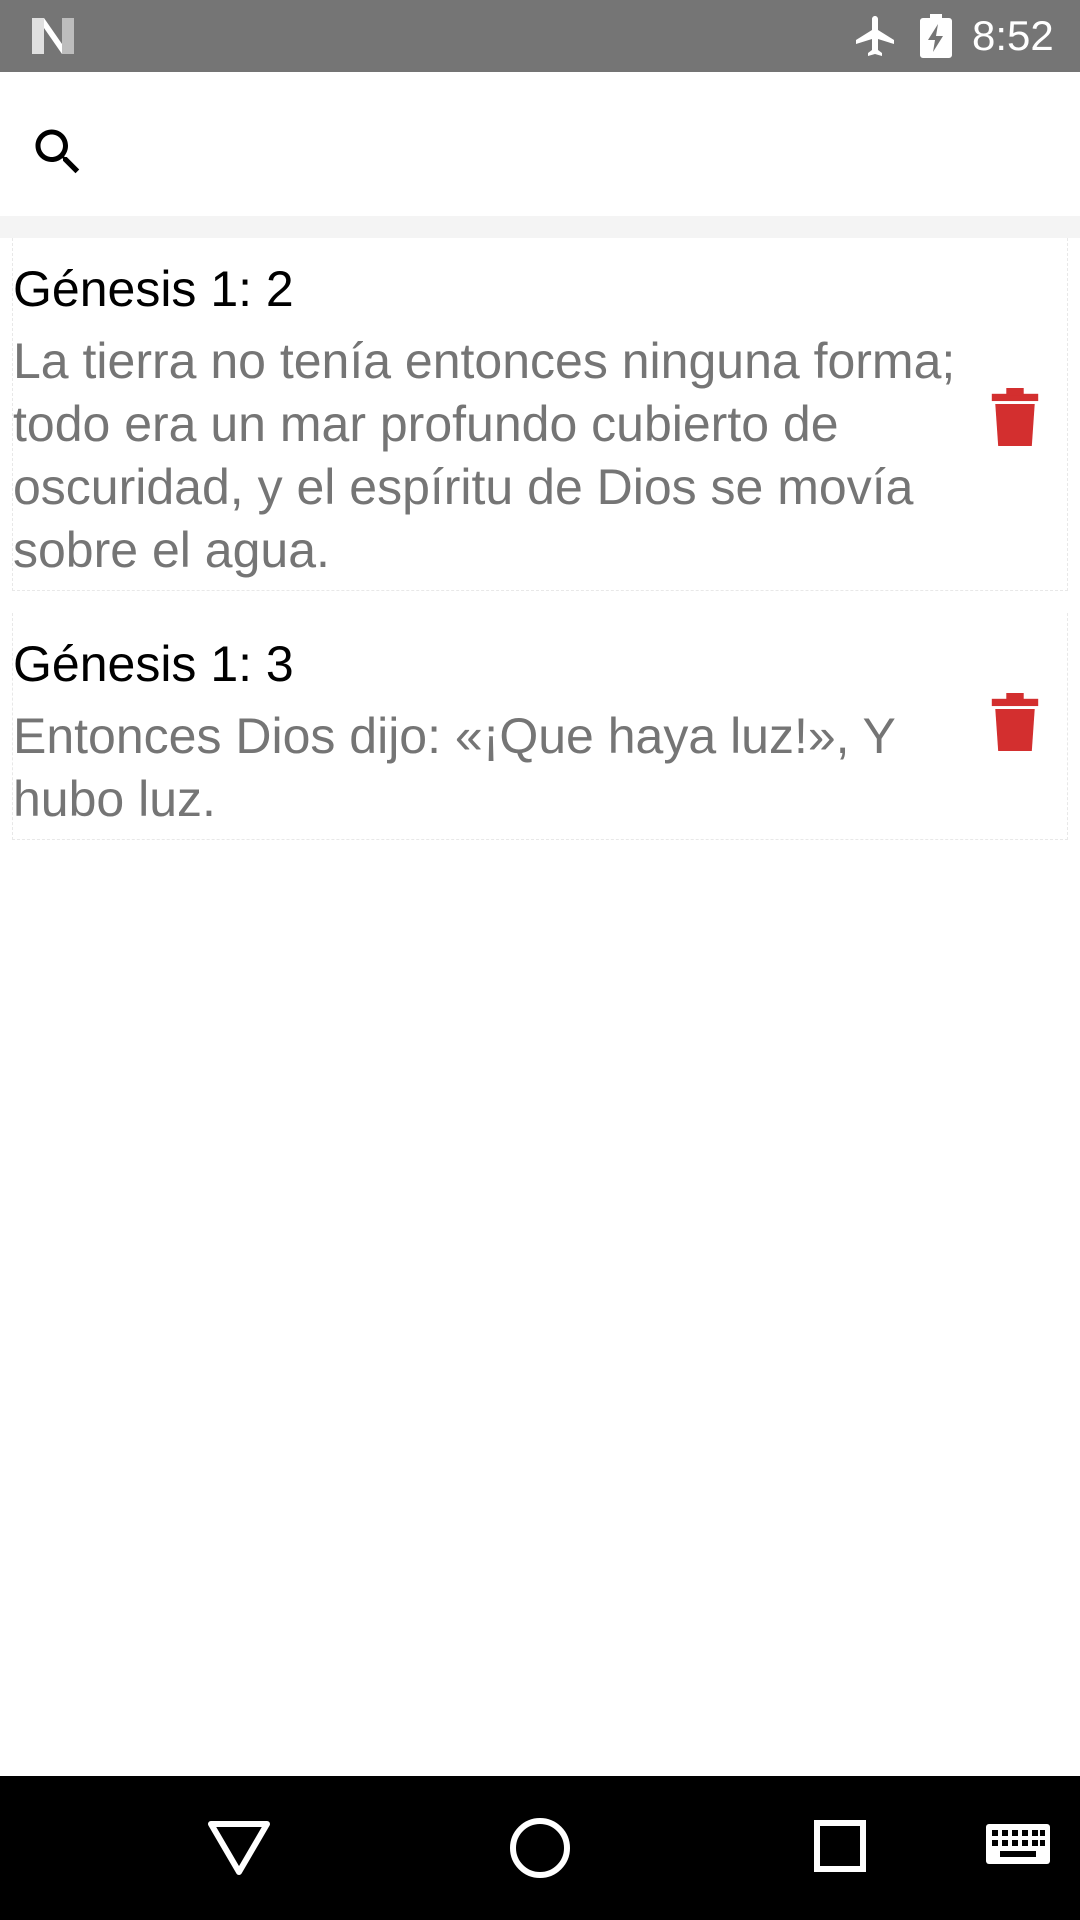 This screenshot has height=1920, width=1080. I want to click on back-icon, so click(239, 1848).